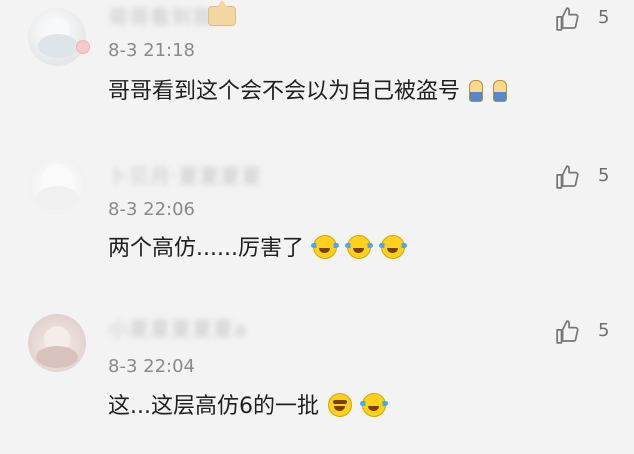 This screenshot has width=634, height=454. Describe the element at coordinates (185, 176) in the screenshot. I see `comment-username: 卜贝月·夏夏夏夏` at that location.